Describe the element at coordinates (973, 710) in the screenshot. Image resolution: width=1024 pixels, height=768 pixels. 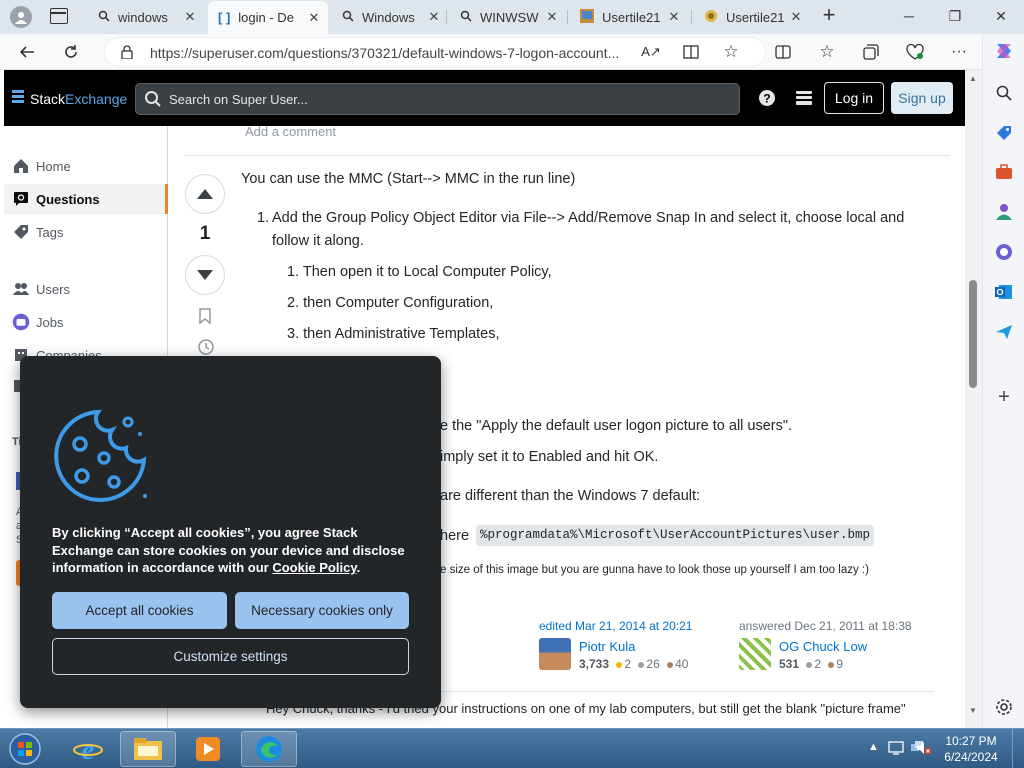
I see `scroll-down-arrow: ▼` at that location.